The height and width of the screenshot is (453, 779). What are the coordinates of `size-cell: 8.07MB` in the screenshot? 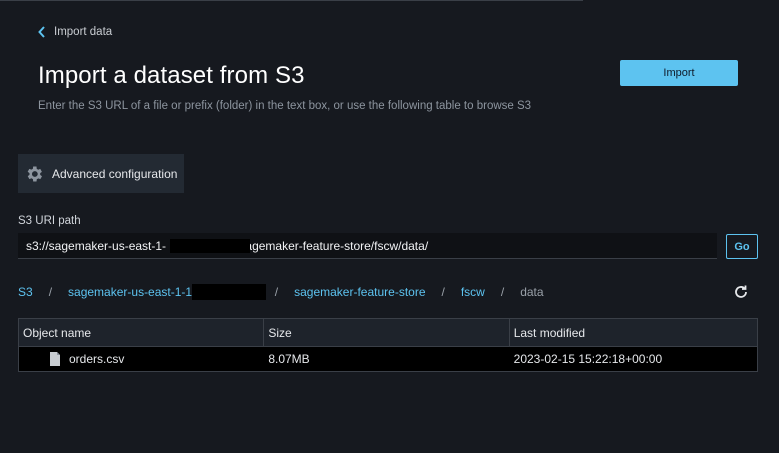 It's located at (289, 359).